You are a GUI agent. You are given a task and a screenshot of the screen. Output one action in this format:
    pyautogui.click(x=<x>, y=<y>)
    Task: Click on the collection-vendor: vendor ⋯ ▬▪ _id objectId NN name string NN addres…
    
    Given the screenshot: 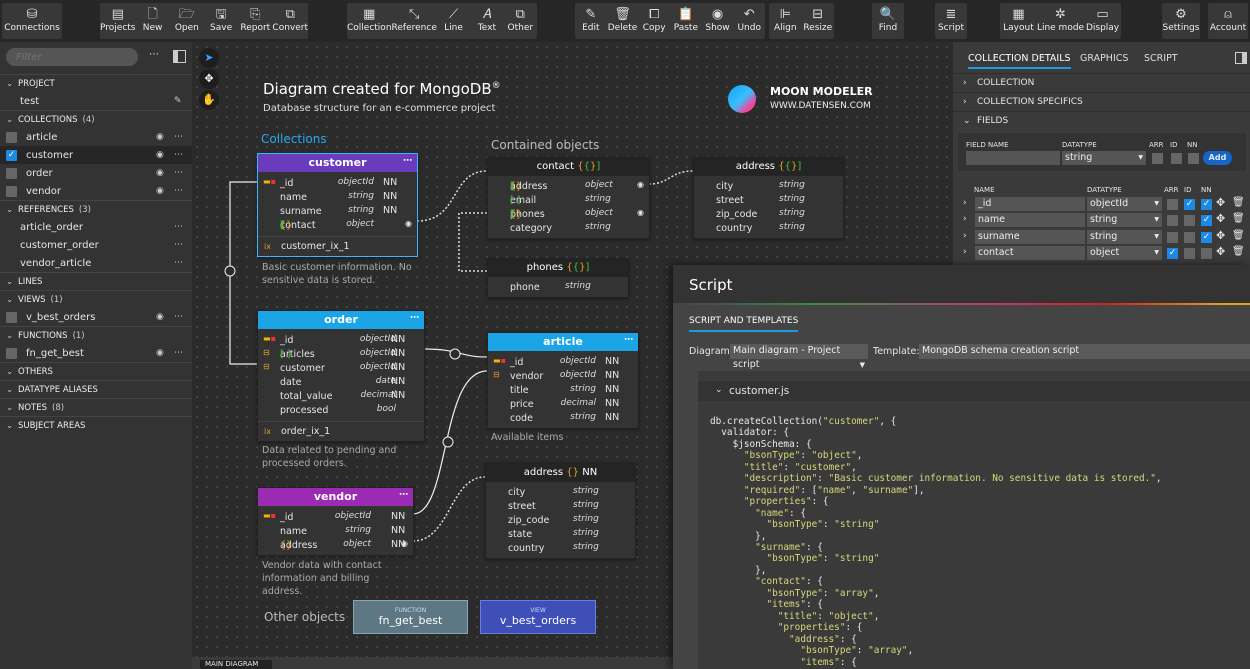 What is the action you would take?
    pyautogui.click(x=335, y=521)
    